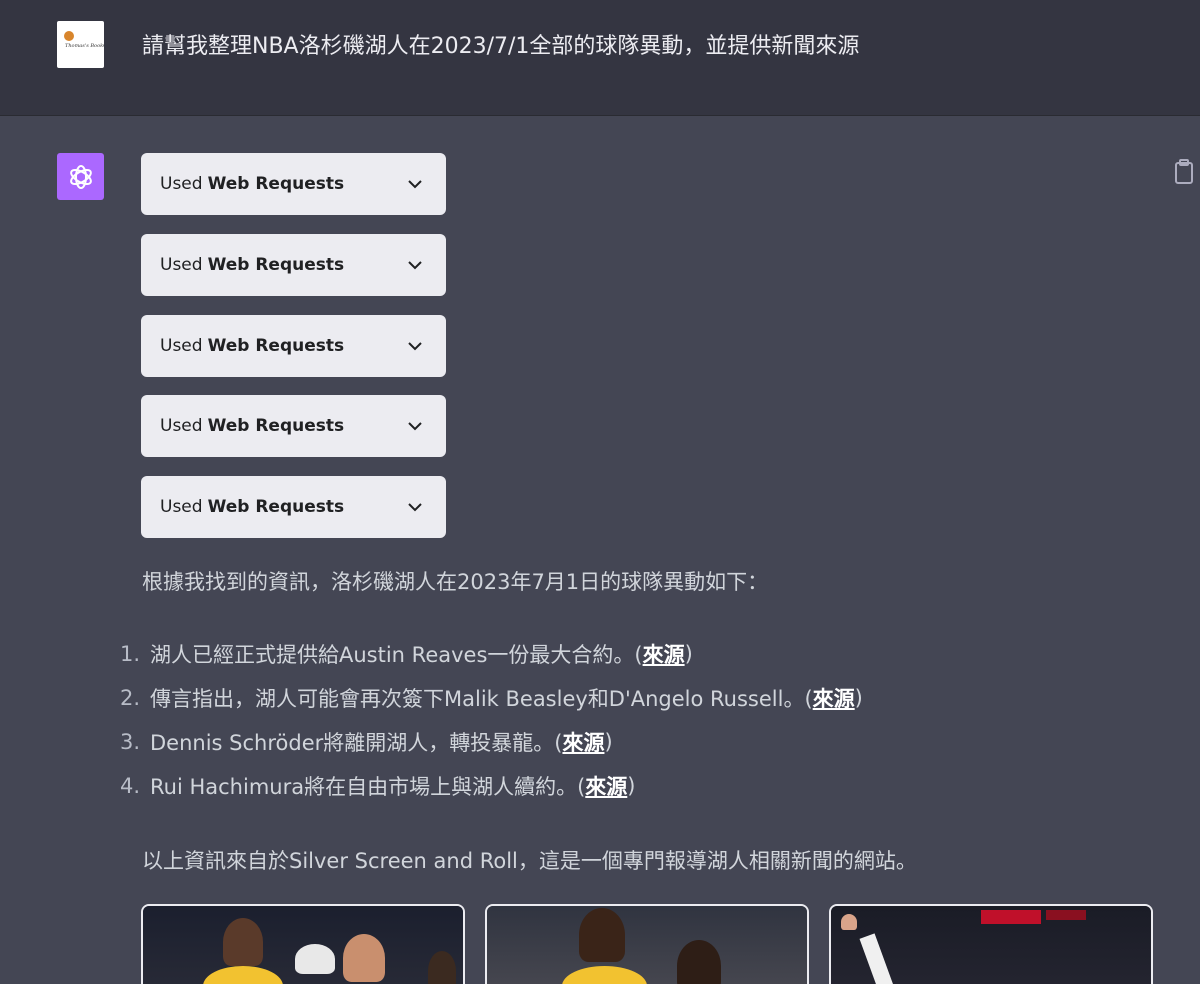 This screenshot has width=1200, height=984. I want to click on list-item: 3. Dennis Schröder將離開湖人，轉投暴龍。(來源), so click(610, 742).